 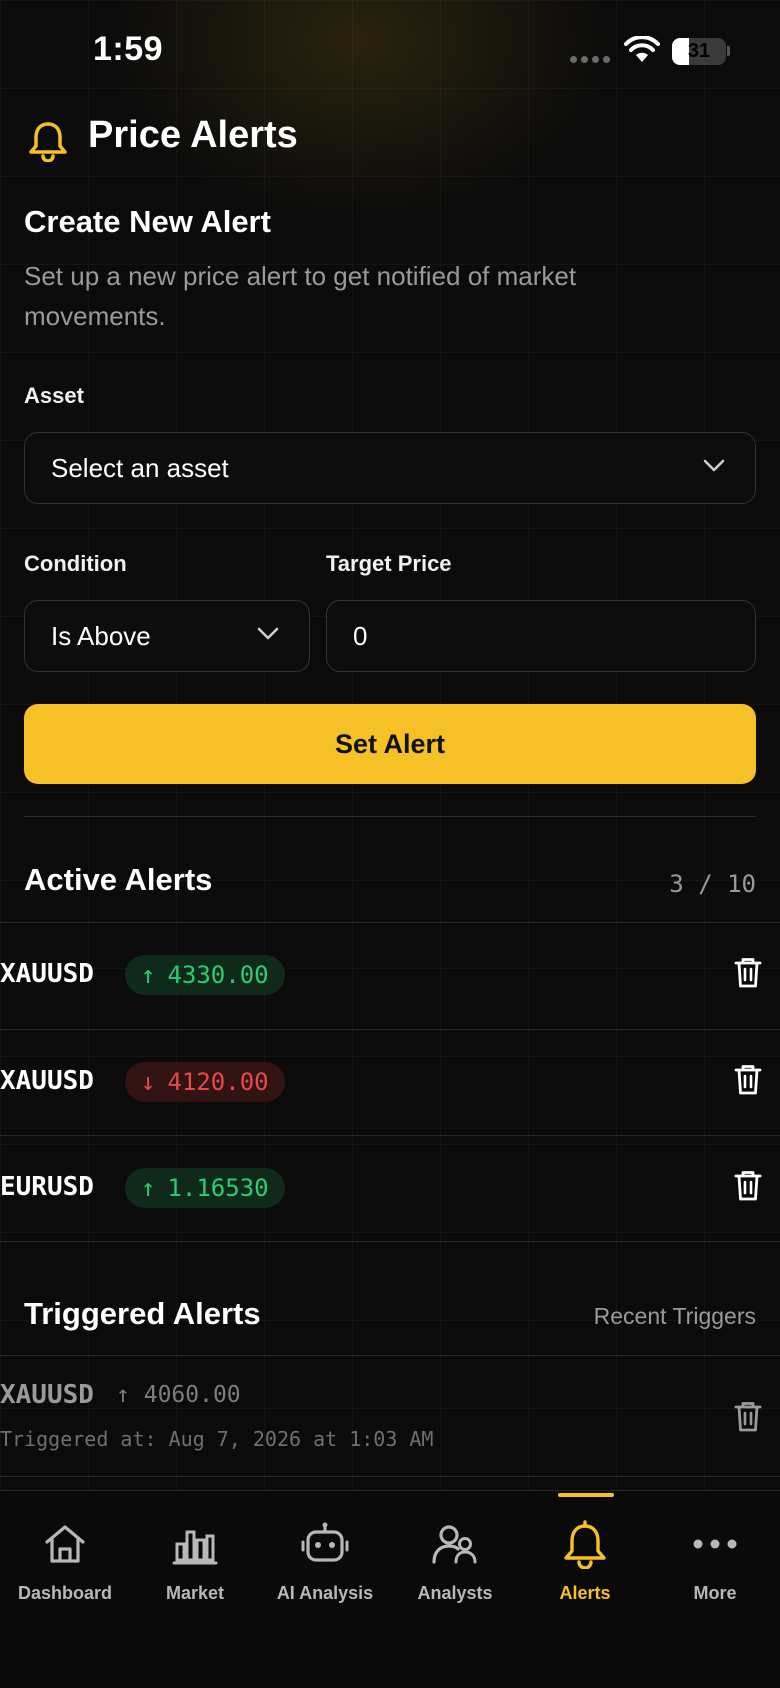 I want to click on recent-triggers-label: Recent Triggers, so click(x=674, y=1316).